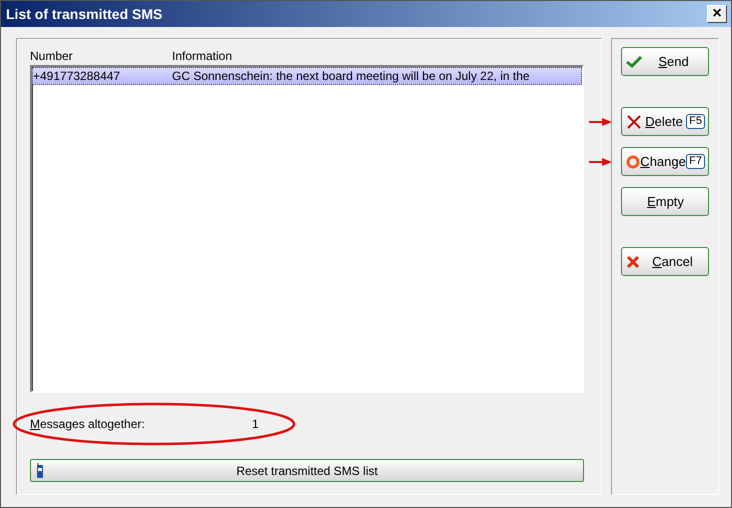  Describe the element at coordinates (695, 161) in the screenshot. I see `shortcut-key: F7` at that location.